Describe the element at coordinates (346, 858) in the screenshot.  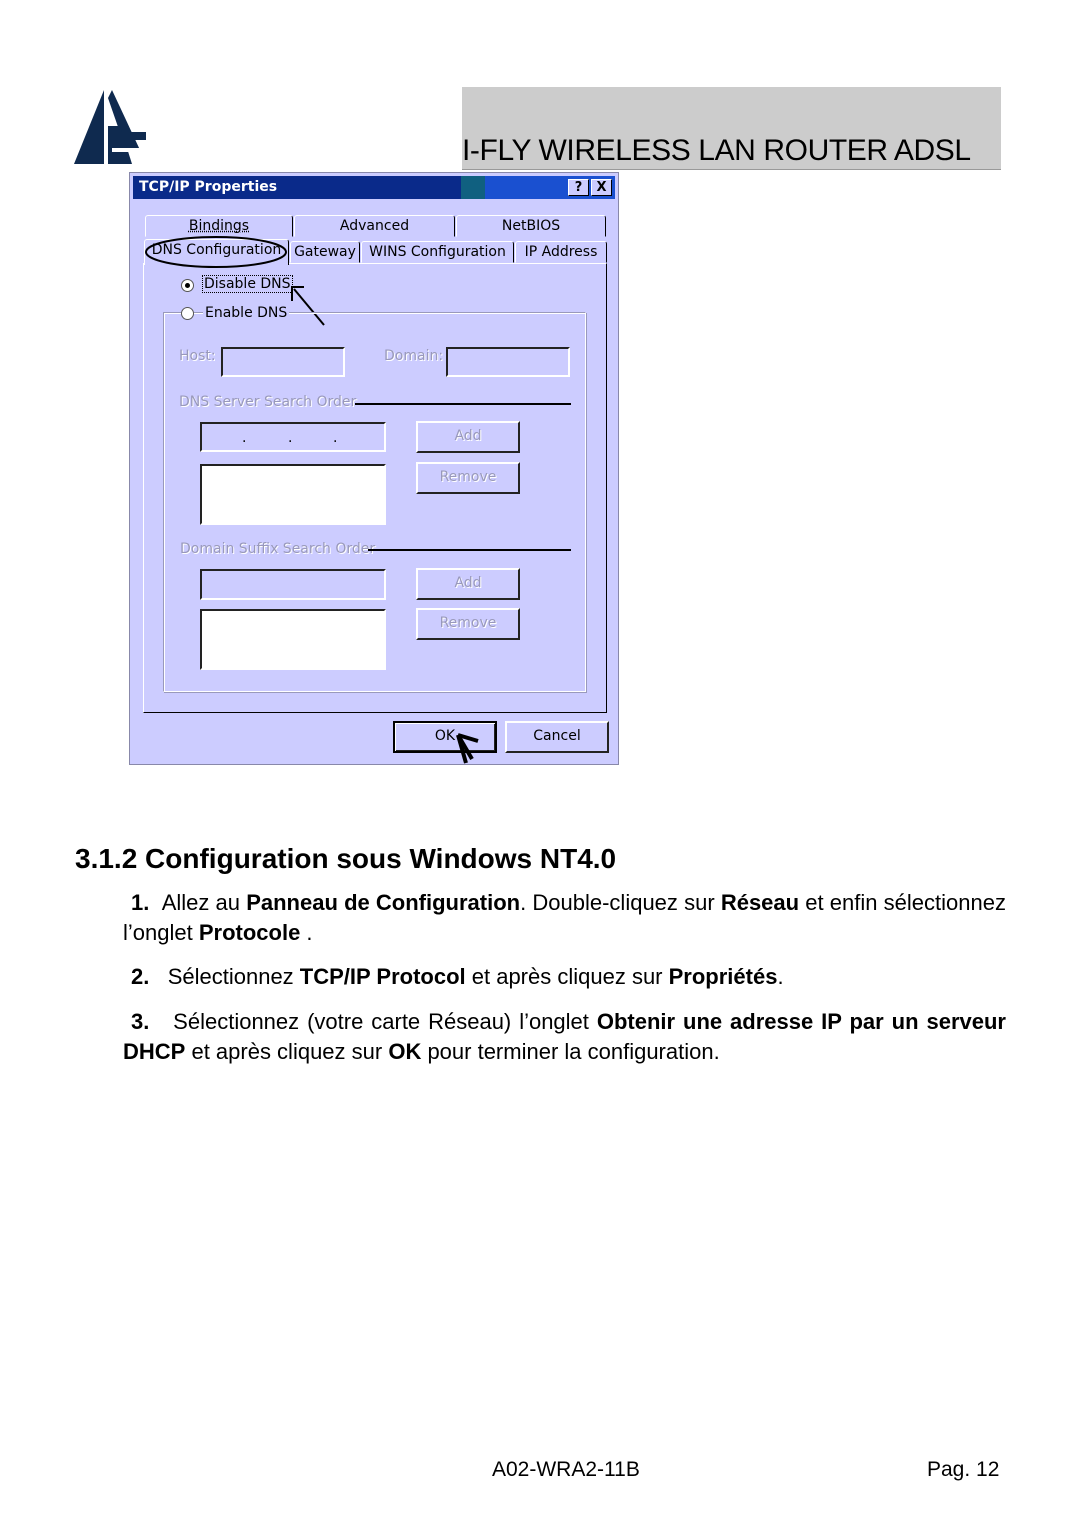
I see `section-heading: 3.1.2 Configuration sous Windows NT4.0` at that location.